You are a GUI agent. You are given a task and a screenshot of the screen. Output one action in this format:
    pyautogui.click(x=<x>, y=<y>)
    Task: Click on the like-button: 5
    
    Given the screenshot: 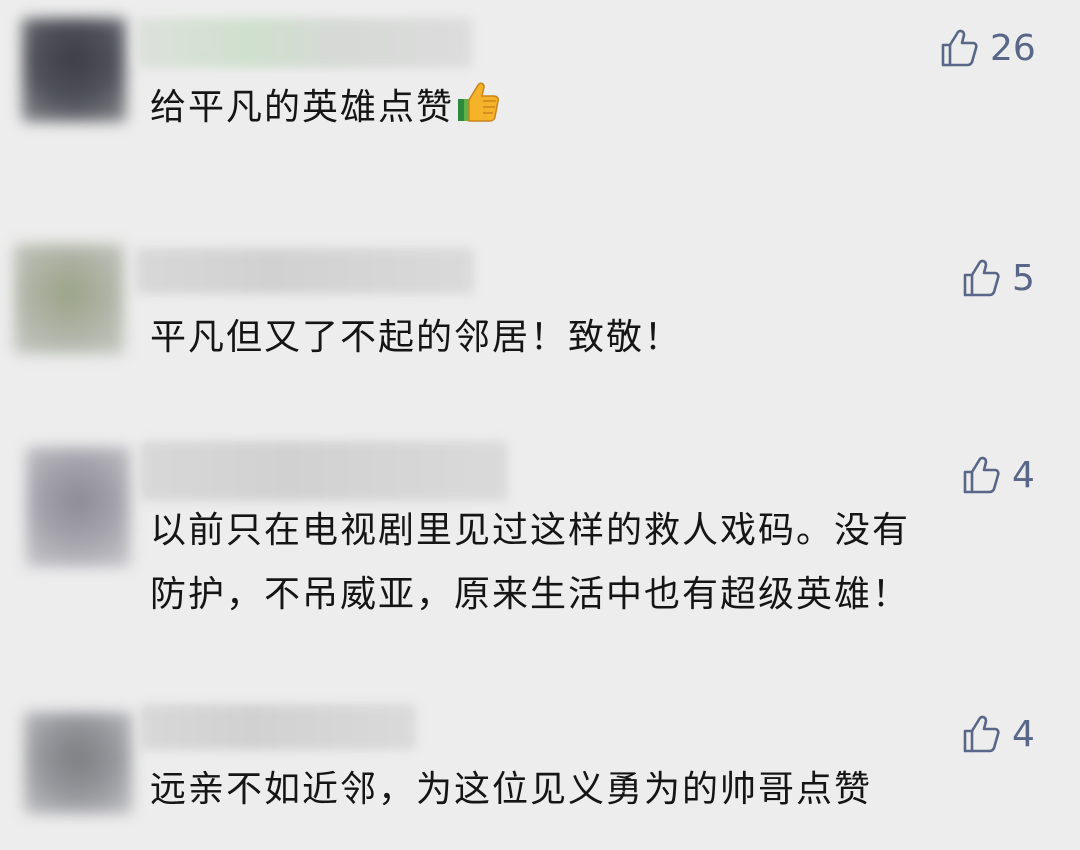 What is the action you would take?
    pyautogui.click(x=998, y=278)
    